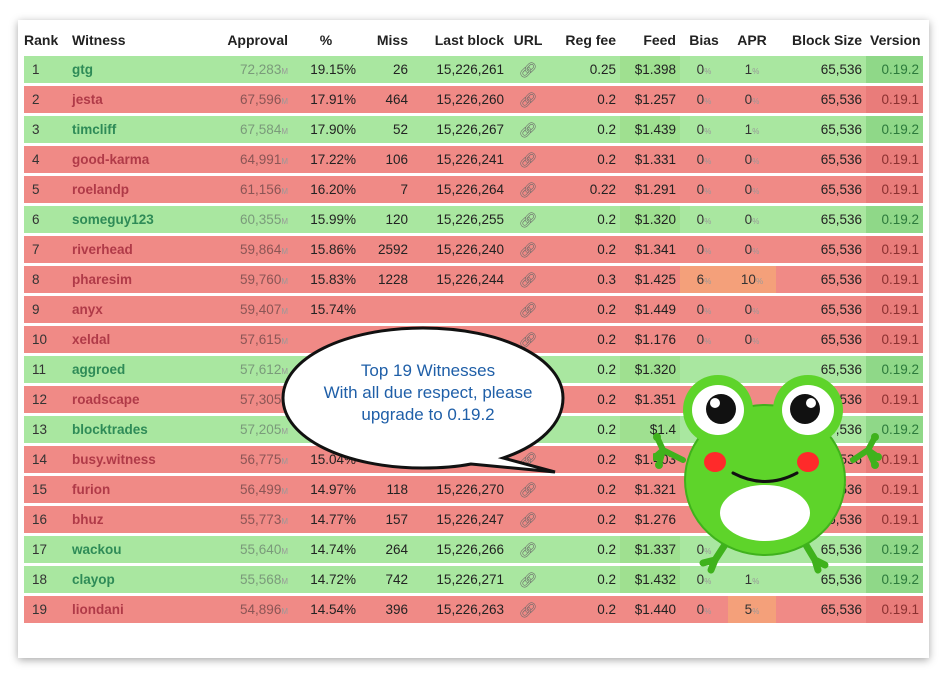 The height and width of the screenshot is (679, 949). What do you see at coordinates (752, 279) in the screenshot?
I see `apr-cell: 10%` at bounding box center [752, 279].